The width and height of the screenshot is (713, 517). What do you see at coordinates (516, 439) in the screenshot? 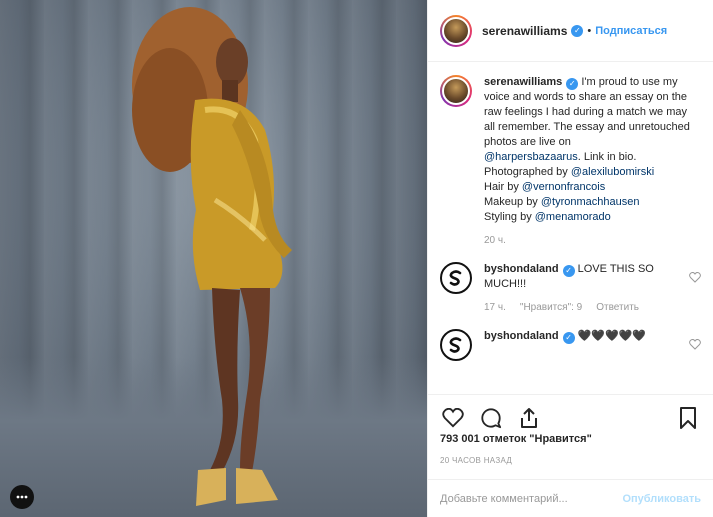
I see `likes-count: 793 001 отметок "Нравится"` at bounding box center [516, 439].